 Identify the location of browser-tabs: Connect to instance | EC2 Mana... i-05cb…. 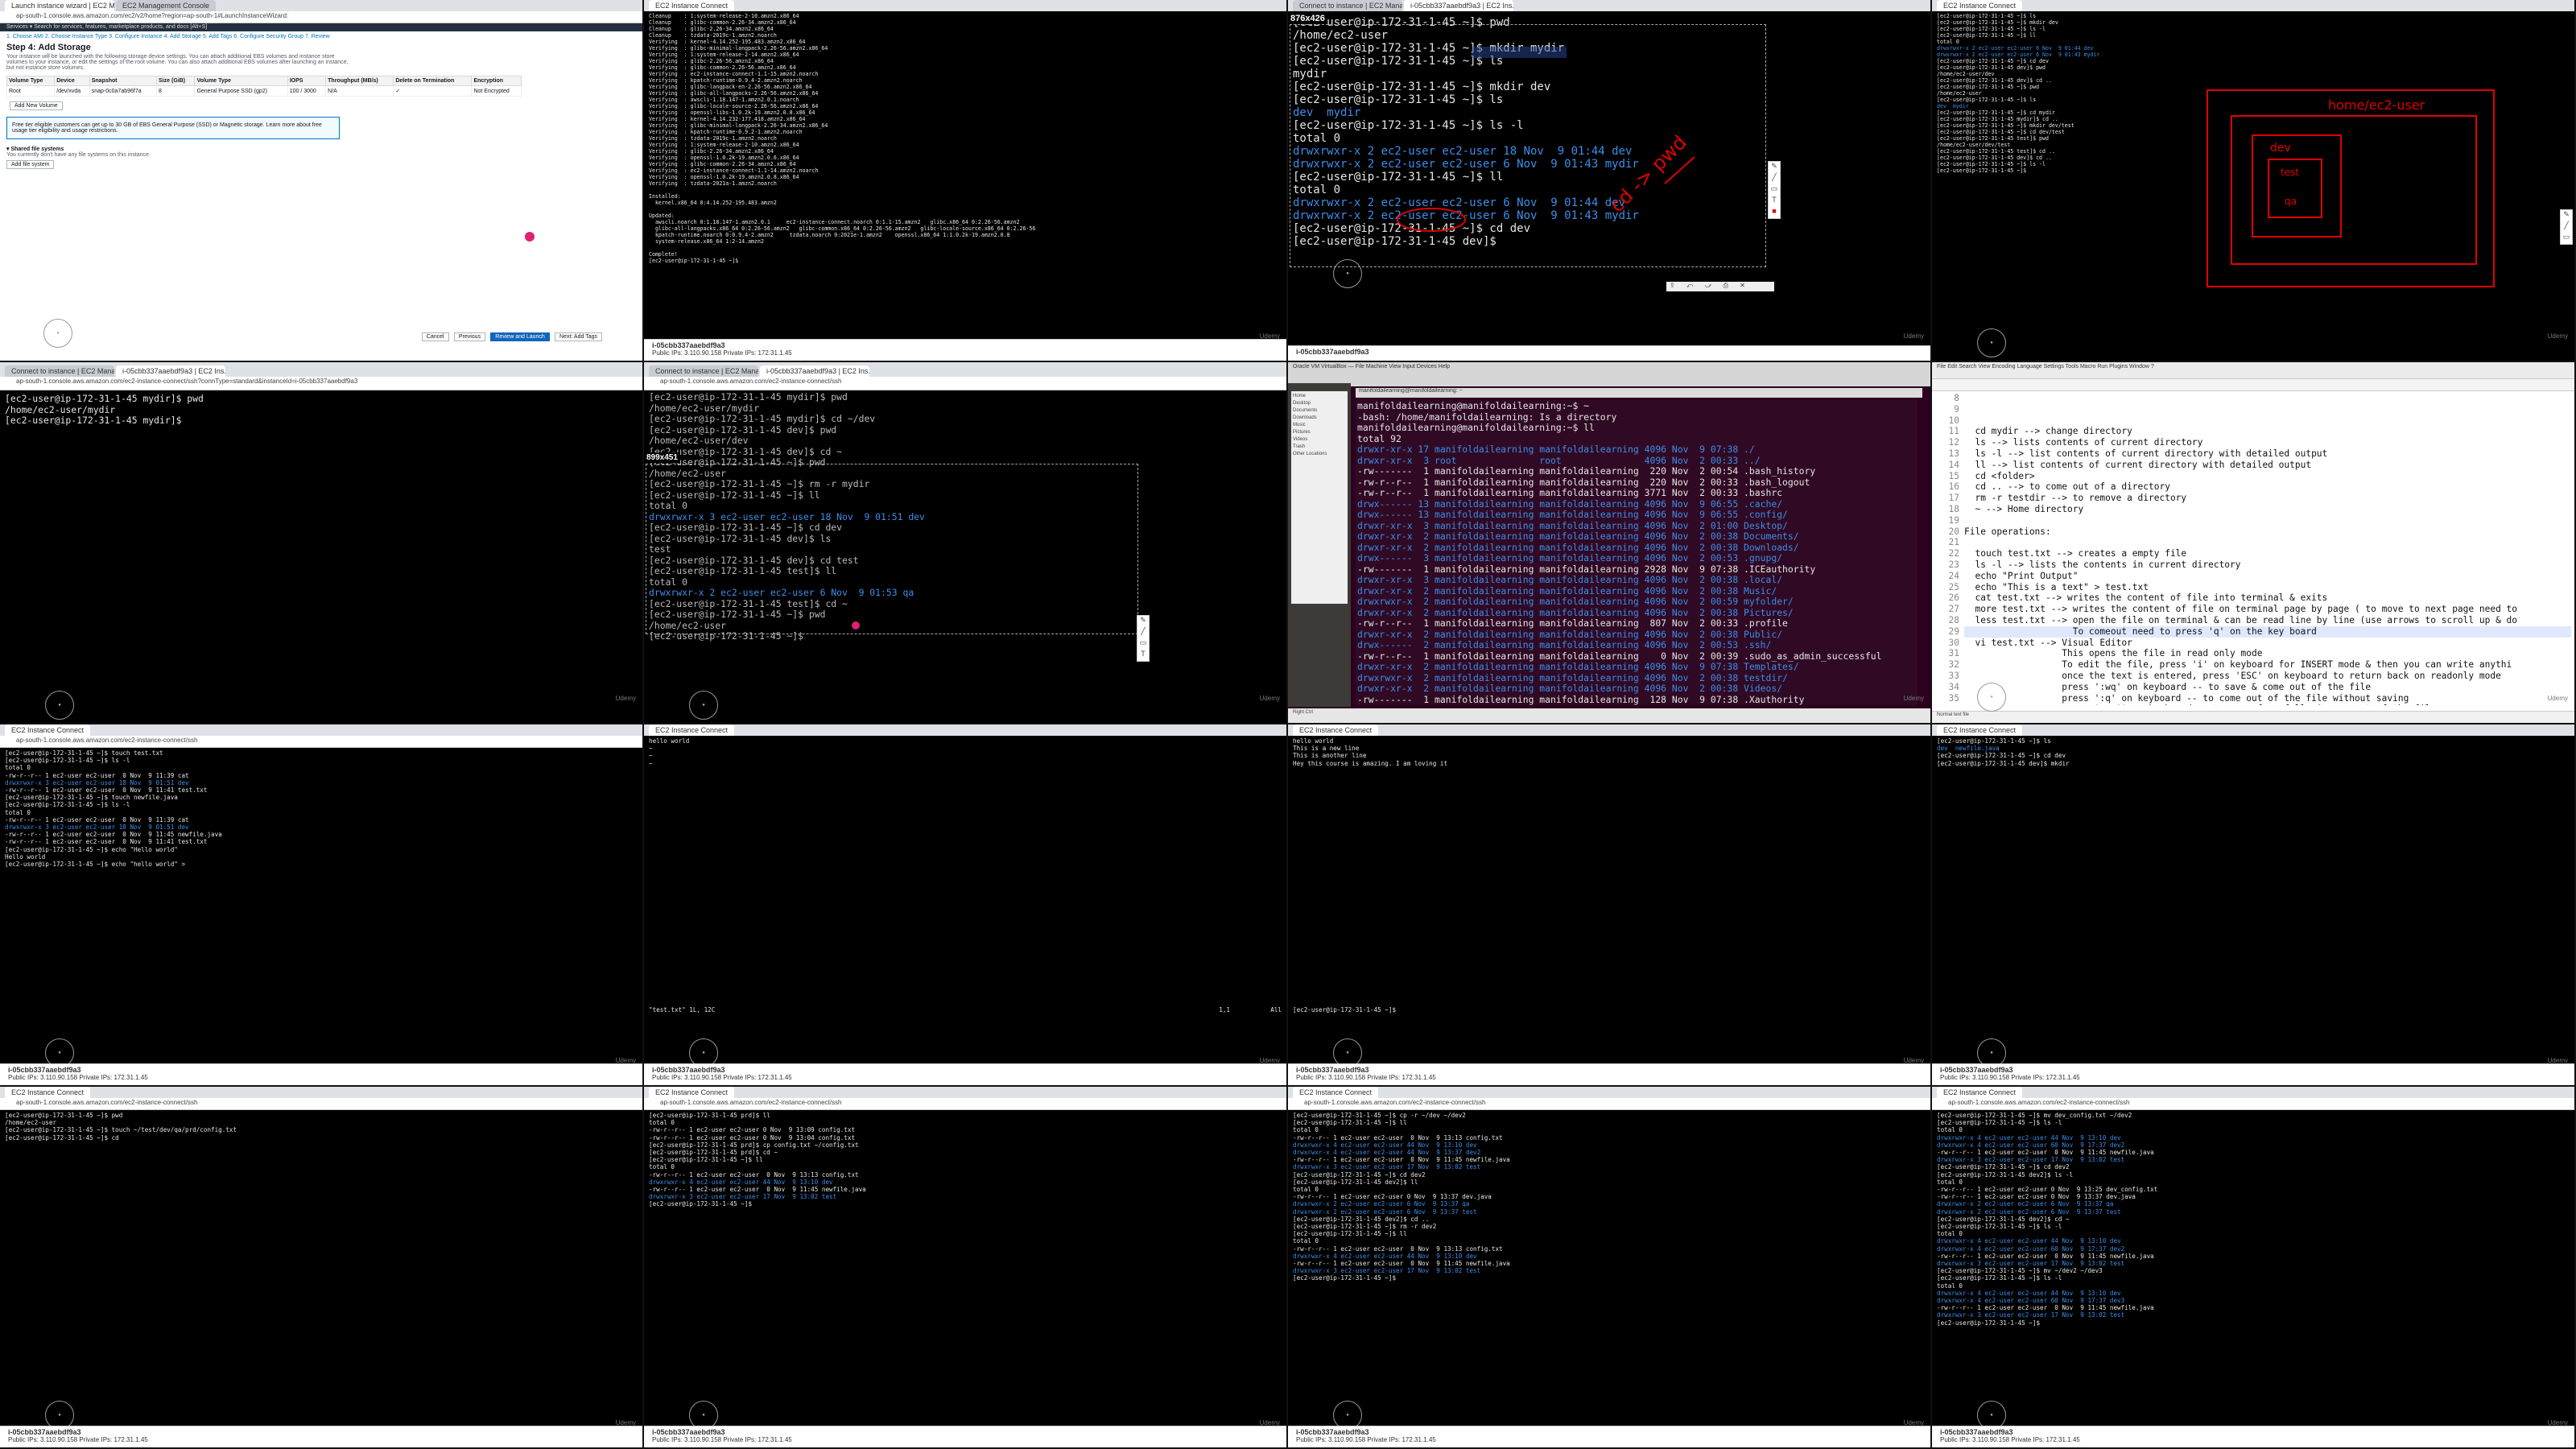
(965, 369).